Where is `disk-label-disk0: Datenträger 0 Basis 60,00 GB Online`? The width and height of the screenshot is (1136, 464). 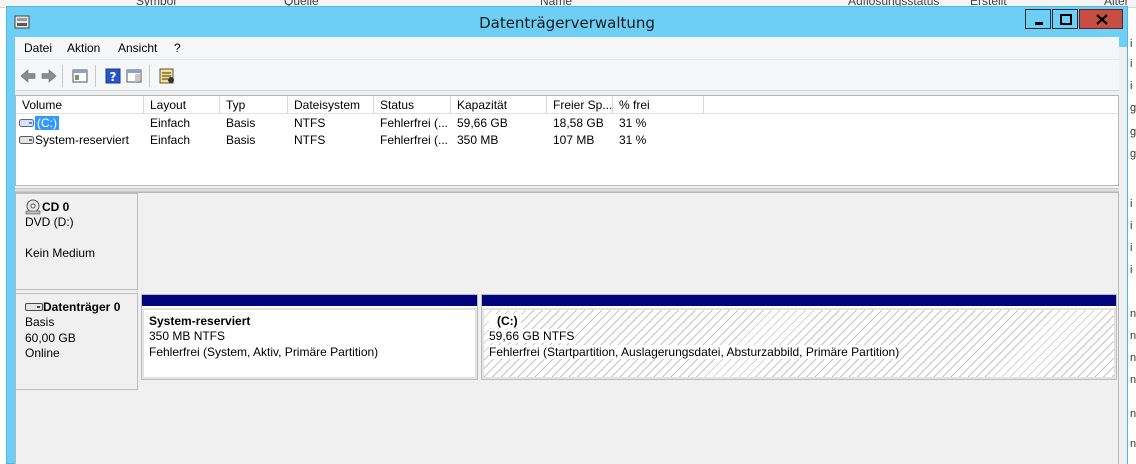 disk-label-disk0: Datenträger 0 Basis 60,00 GB Online is located at coordinates (77, 341).